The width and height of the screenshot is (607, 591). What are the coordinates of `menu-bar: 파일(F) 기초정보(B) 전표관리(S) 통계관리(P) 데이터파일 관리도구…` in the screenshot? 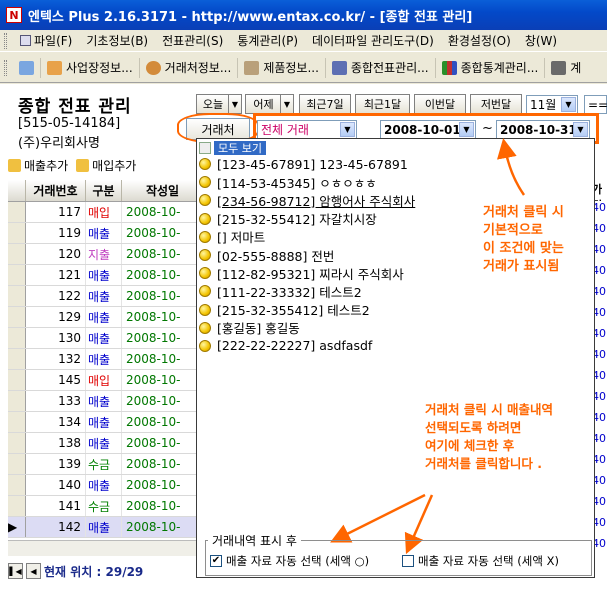 It's located at (303, 41).